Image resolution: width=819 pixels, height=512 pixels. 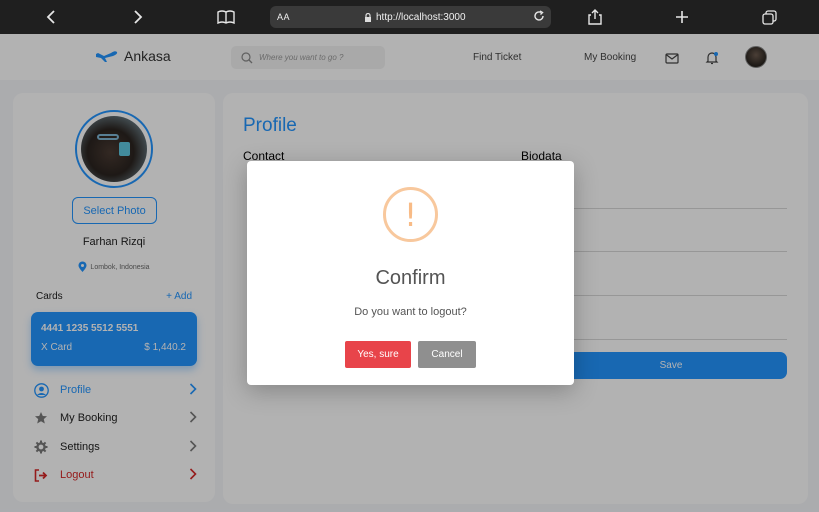 I want to click on new-tab-icon, so click(x=682, y=17).